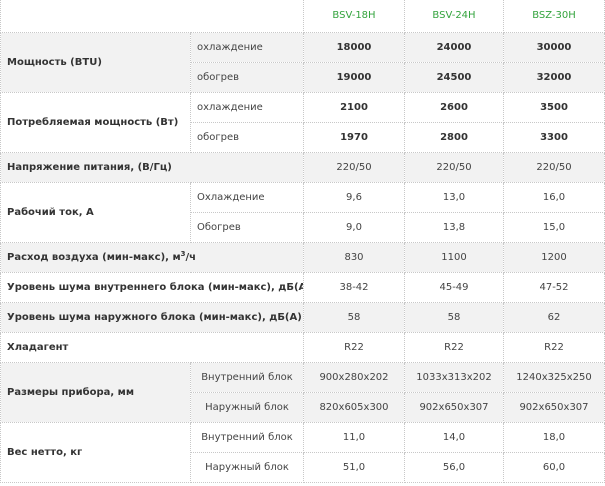 This screenshot has height=486, width=605. What do you see at coordinates (454, 107) in the screenshot?
I see `value-cell: 2600` at bounding box center [454, 107].